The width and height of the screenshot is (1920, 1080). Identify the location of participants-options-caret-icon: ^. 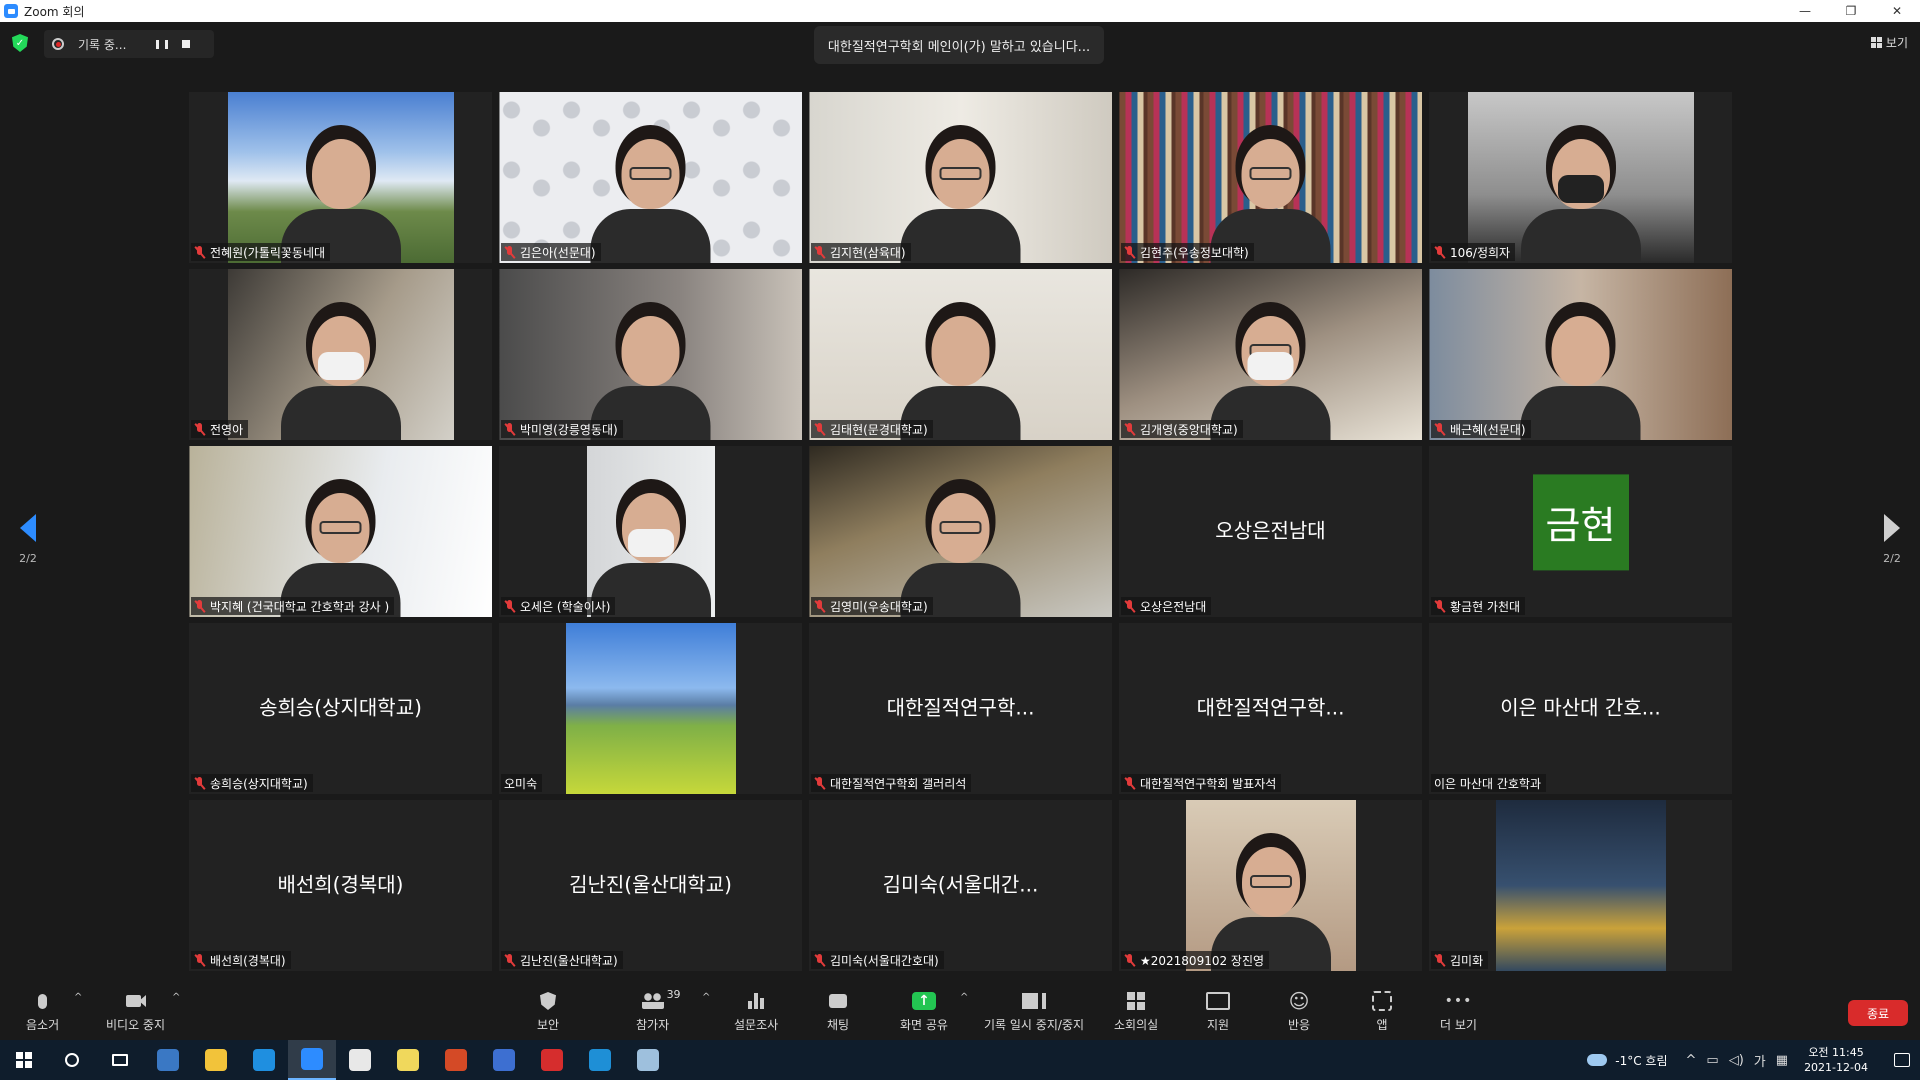
(706, 997).